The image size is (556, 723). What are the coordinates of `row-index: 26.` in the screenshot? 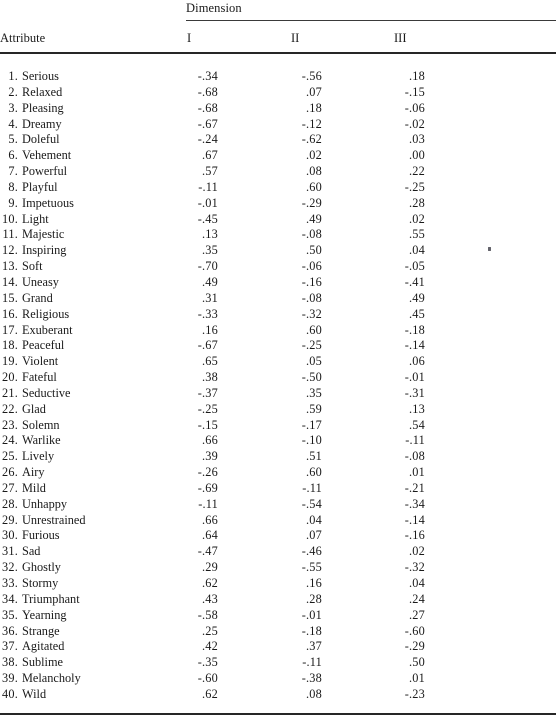 It's located at (10, 472).